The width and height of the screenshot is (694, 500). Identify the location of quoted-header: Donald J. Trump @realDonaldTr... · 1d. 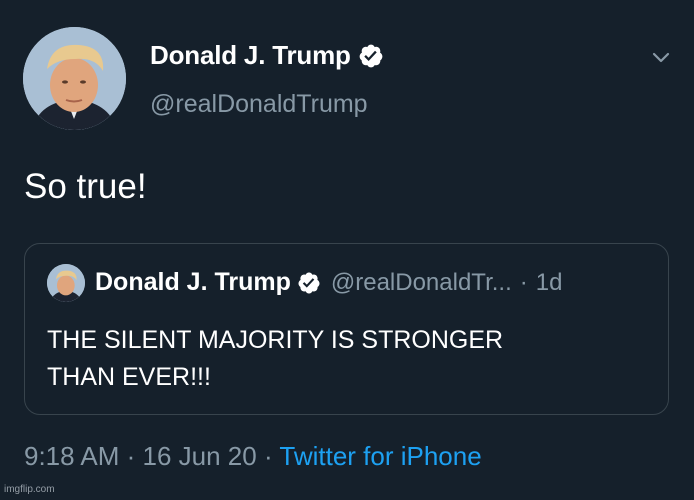
(328, 282).